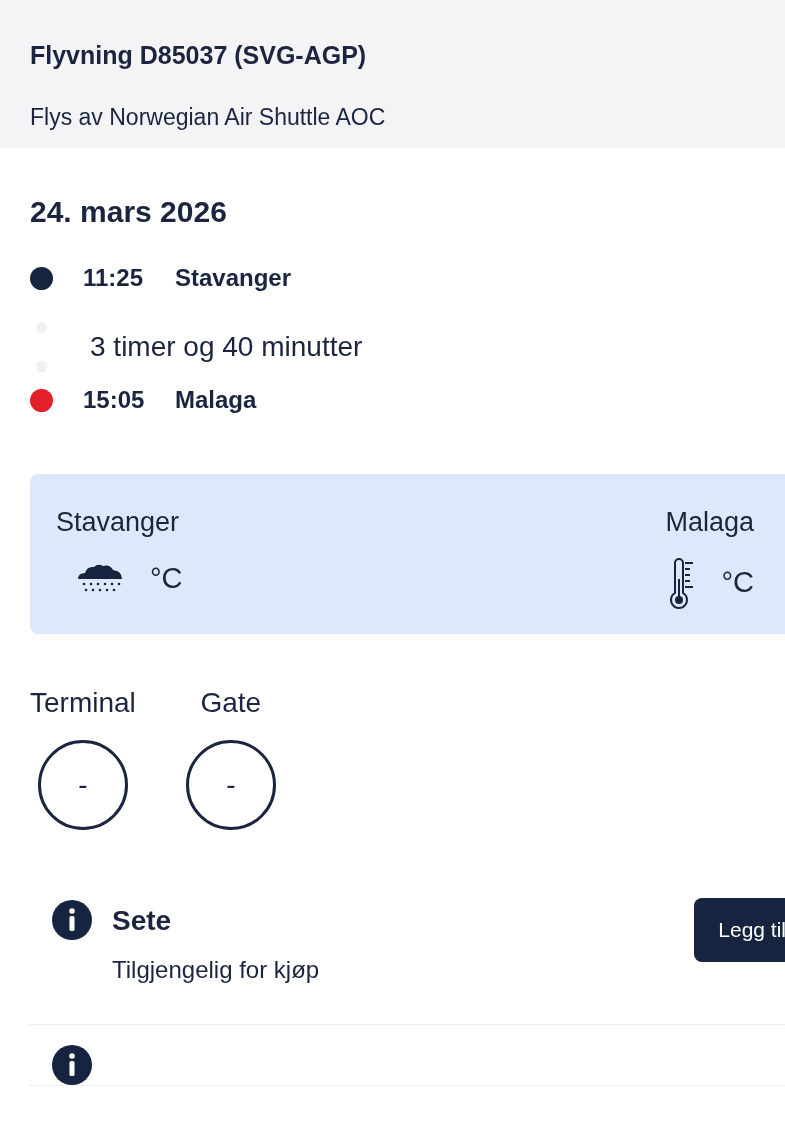  What do you see at coordinates (128, 212) in the screenshot?
I see `flight-date: 24. mars 2026` at bounding box center [128, 212].